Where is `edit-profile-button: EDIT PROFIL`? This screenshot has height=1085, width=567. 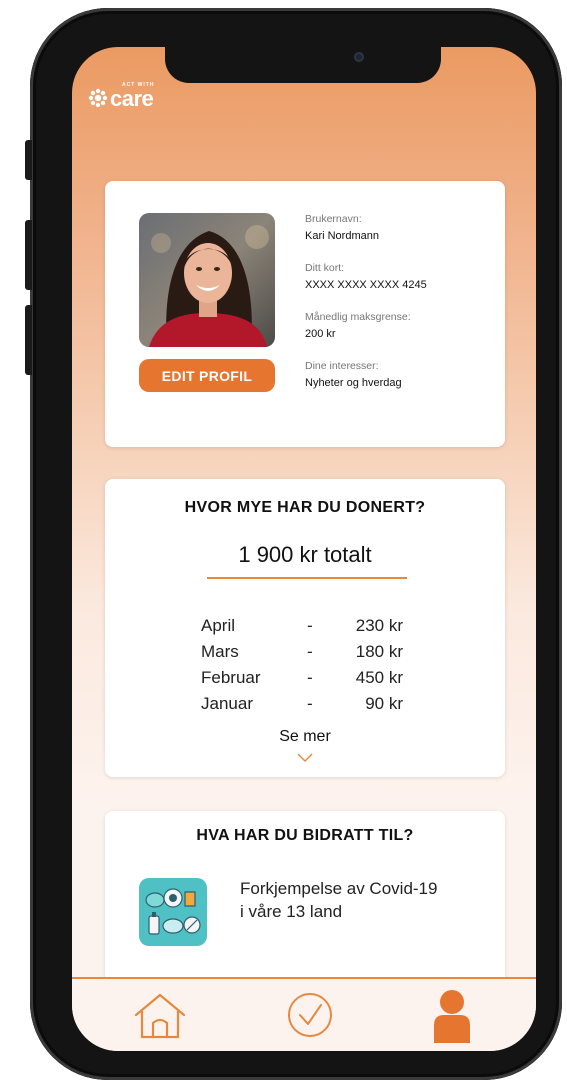 edit-profile-button: EDIT PROFIL is located at coordinates (207, 375).